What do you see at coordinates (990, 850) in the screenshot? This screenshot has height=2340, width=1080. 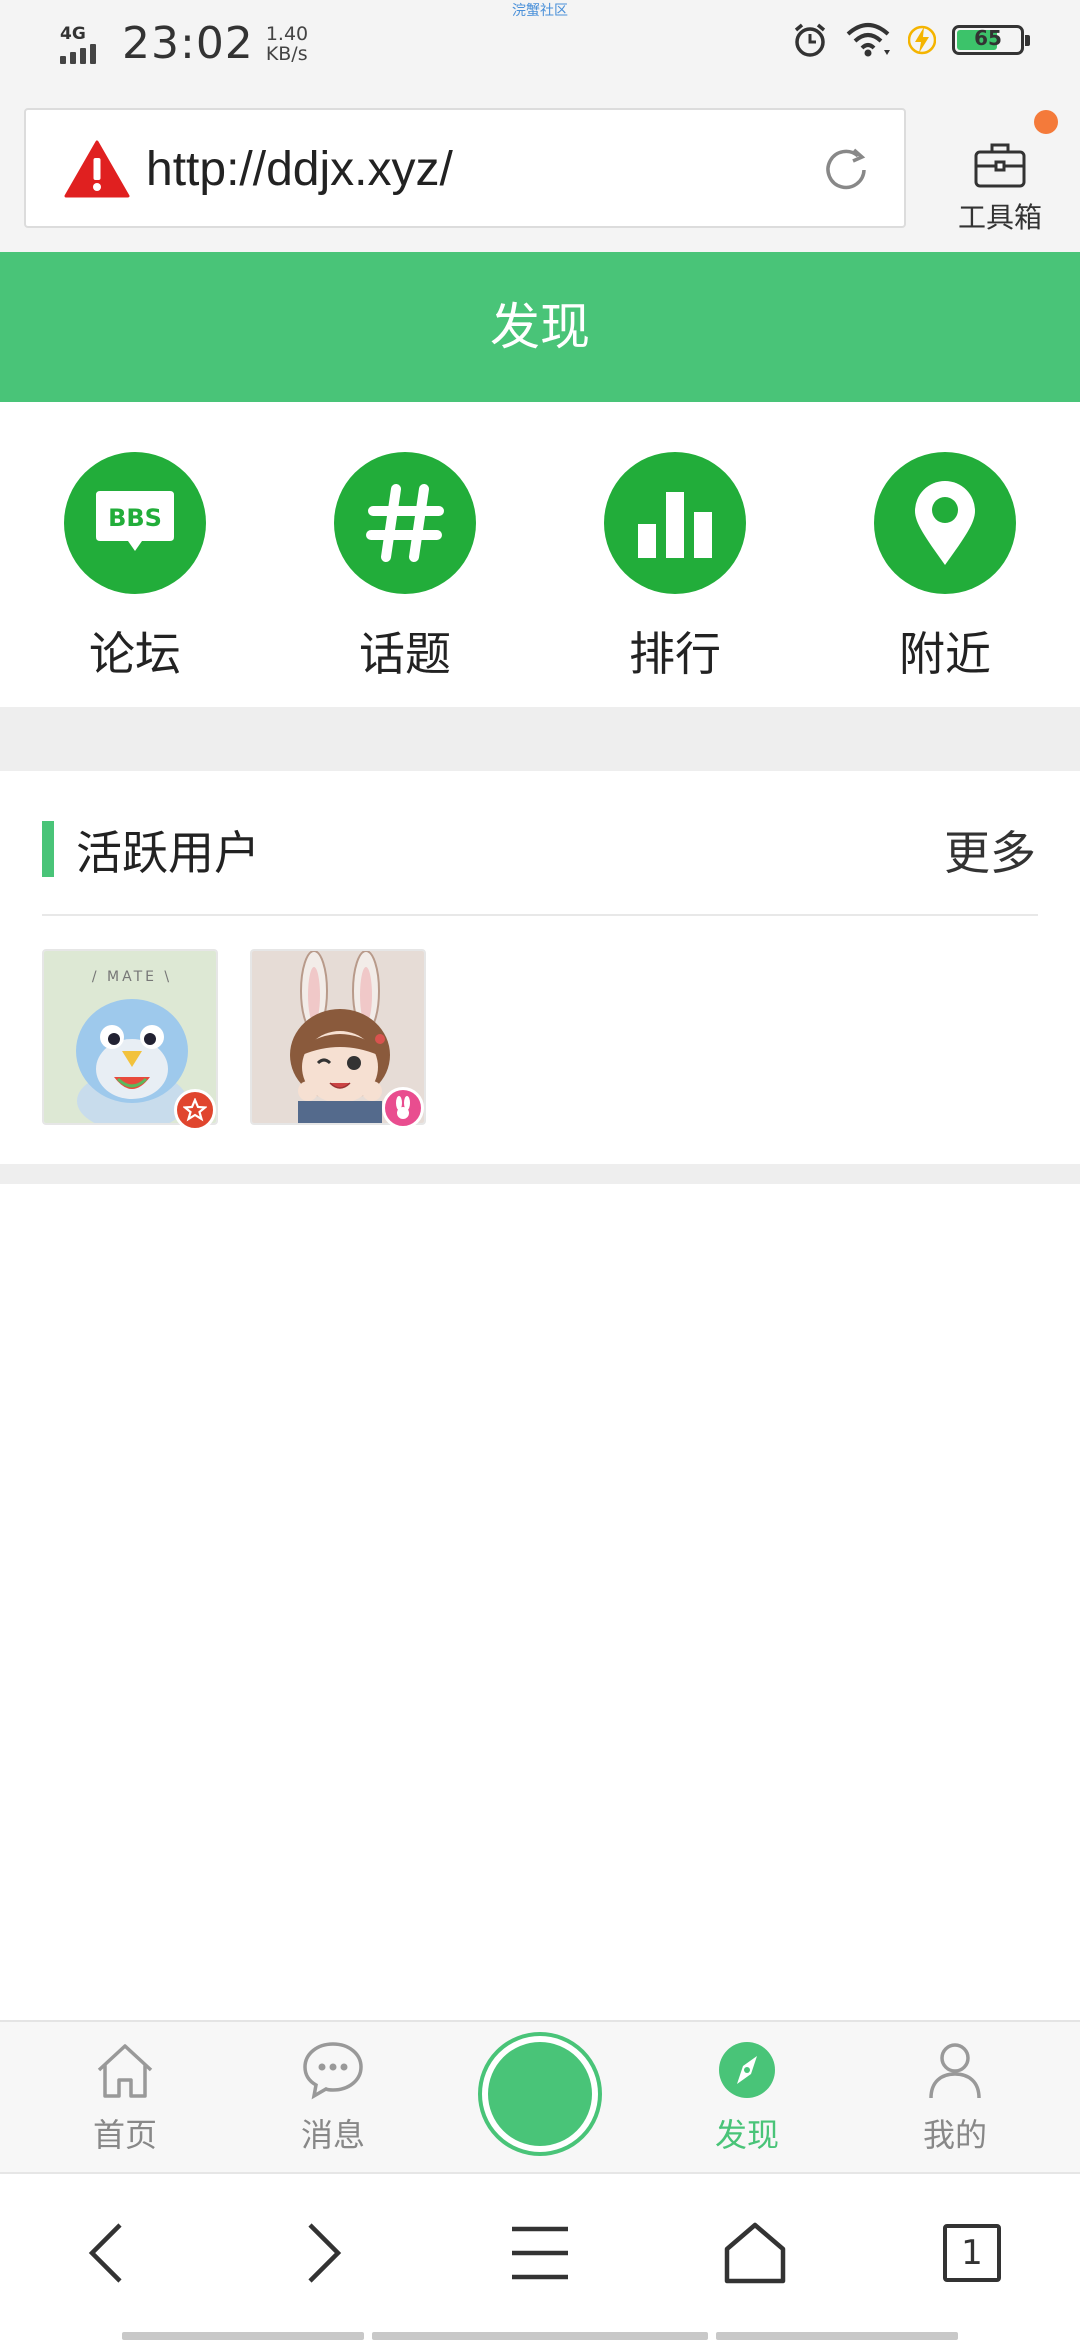 I see `more-link: 更多` at bounding box center [990, 850].